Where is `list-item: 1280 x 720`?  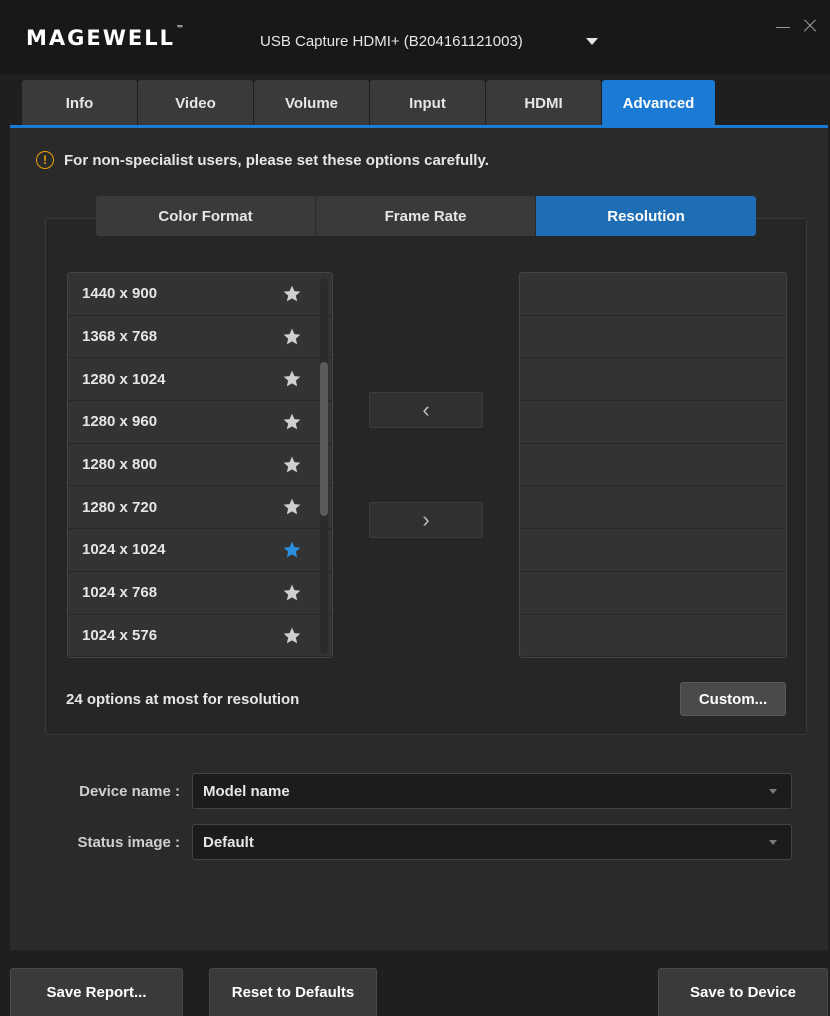
list-item: 1280 x 720 is located at coordinates (200, 508).